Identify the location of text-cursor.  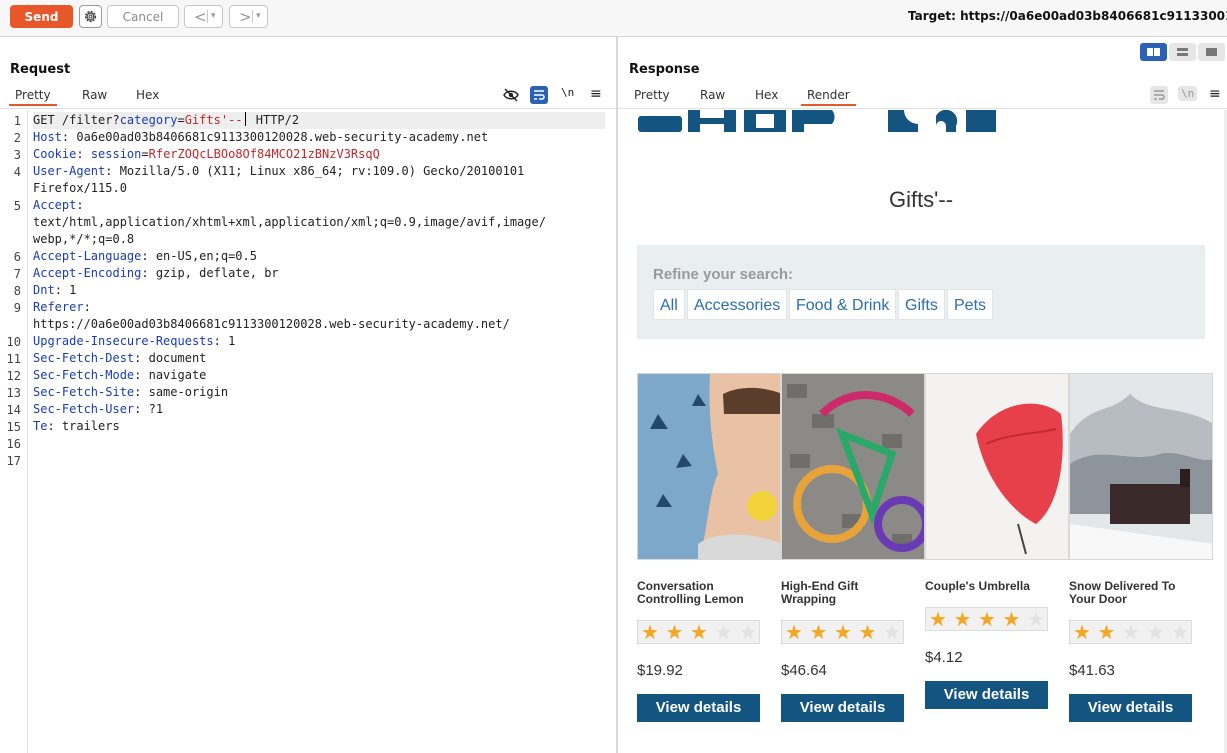
(245, 119).